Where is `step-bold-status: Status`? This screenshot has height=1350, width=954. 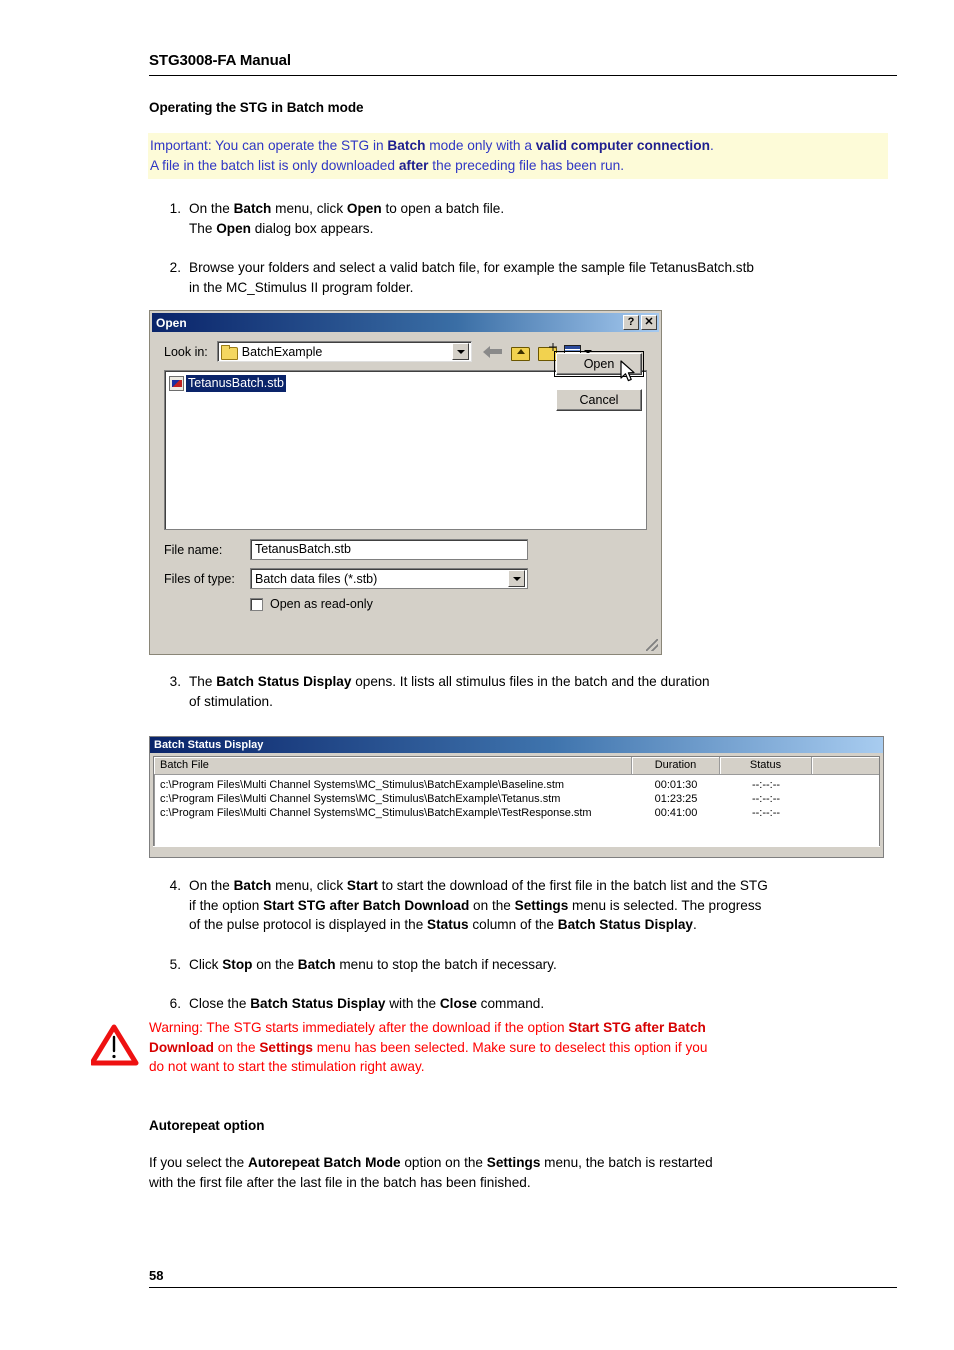 step-bold-status: Status is located at coordinates (448, 924).